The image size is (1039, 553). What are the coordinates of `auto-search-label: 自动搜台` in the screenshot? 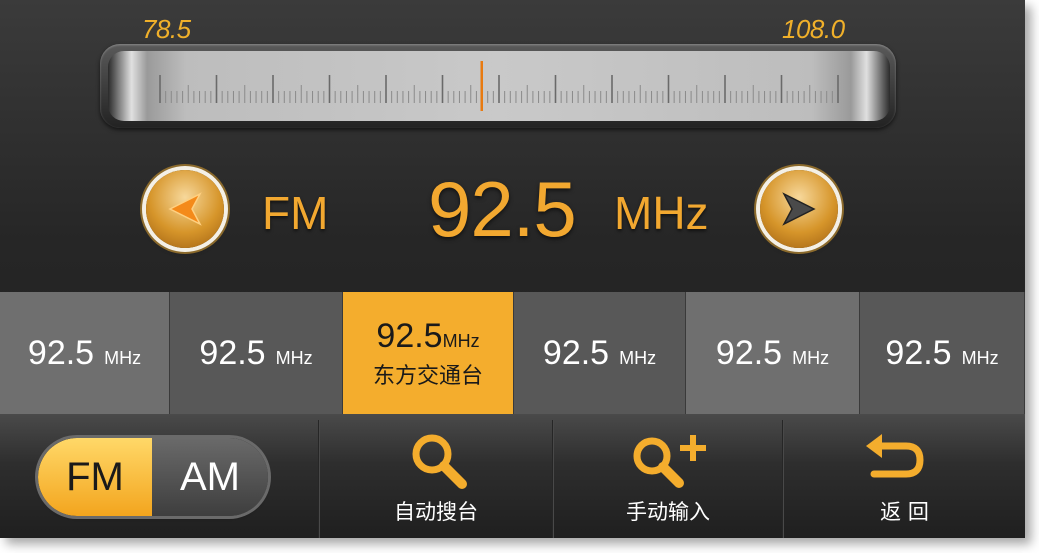 It's located at (436, 512).